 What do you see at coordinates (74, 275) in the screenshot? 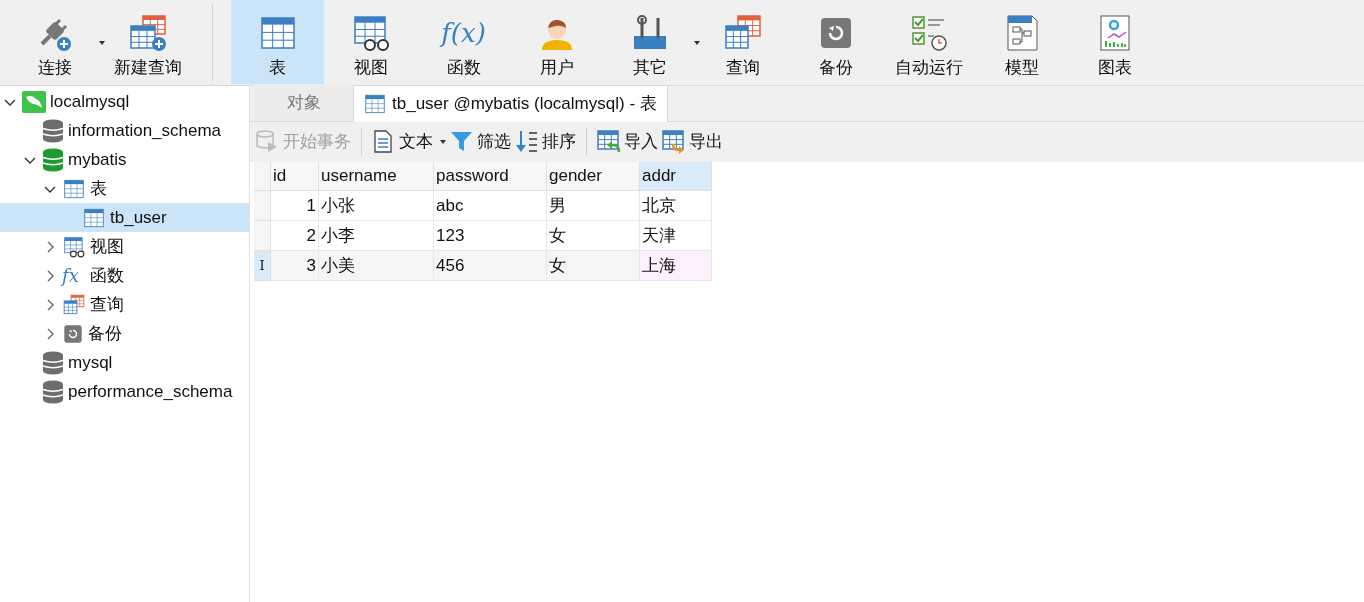
I see `function-icon: fx` at bounding box center [74, 275].